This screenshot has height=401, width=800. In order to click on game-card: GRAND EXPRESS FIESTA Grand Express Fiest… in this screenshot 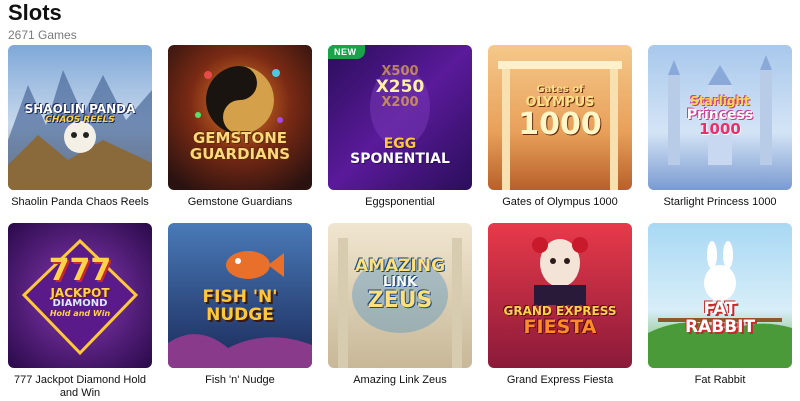, I will do `click(560, 312)`.